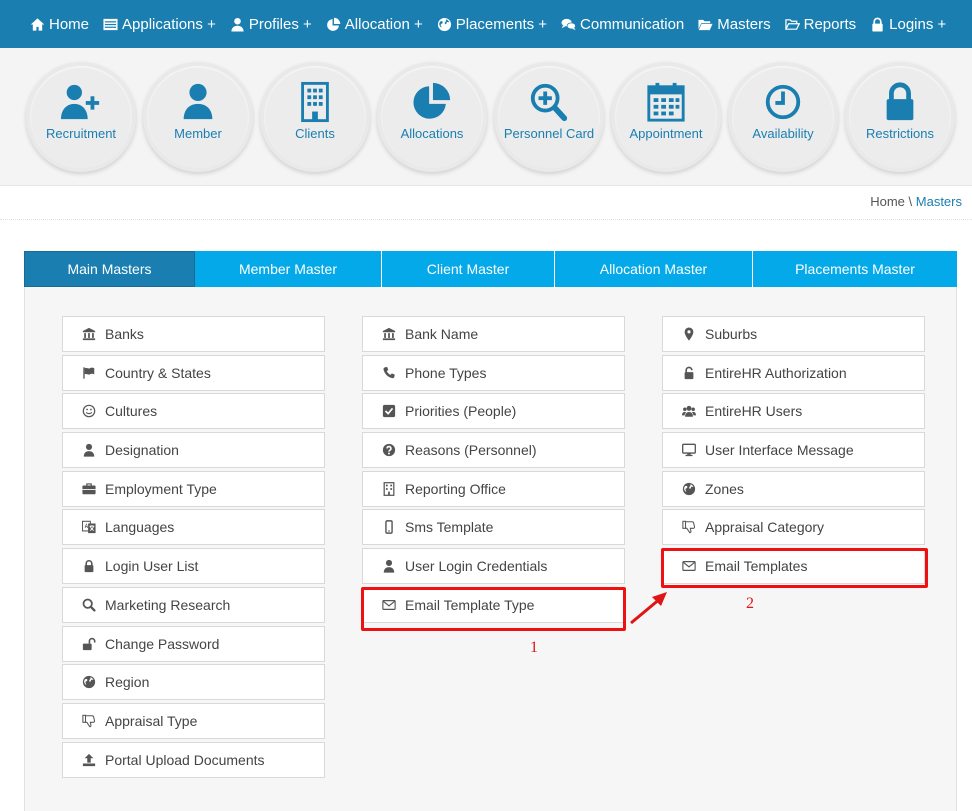 The image size is (972, 811). I want to click on master-item-appraisal-category: Appraisal Category, so click(793, 527).